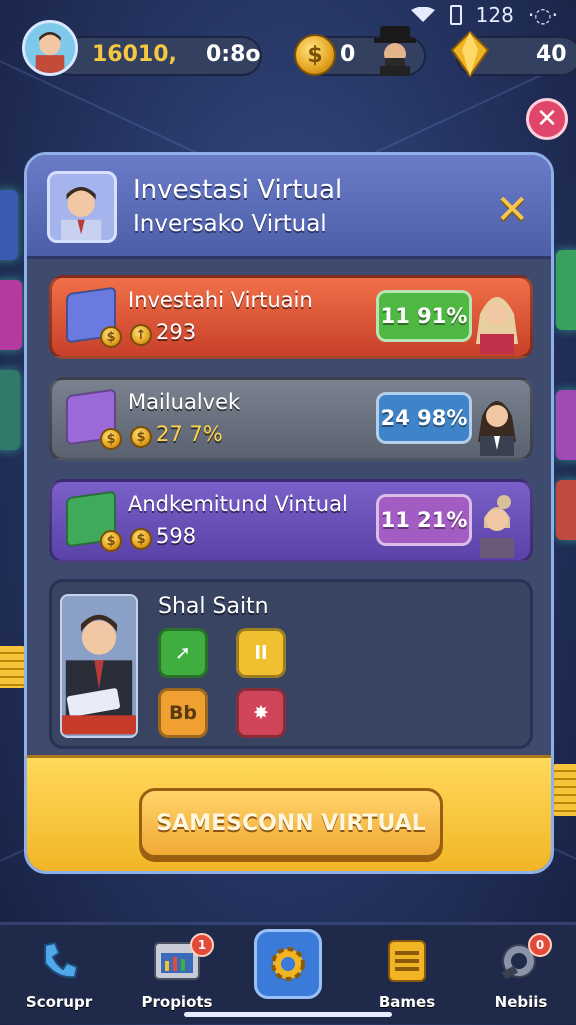 Image resolution: width=576 pixels, height=1025 pixels. I want to click on arrow-up-right-icon: ➚, so click(183, 653).